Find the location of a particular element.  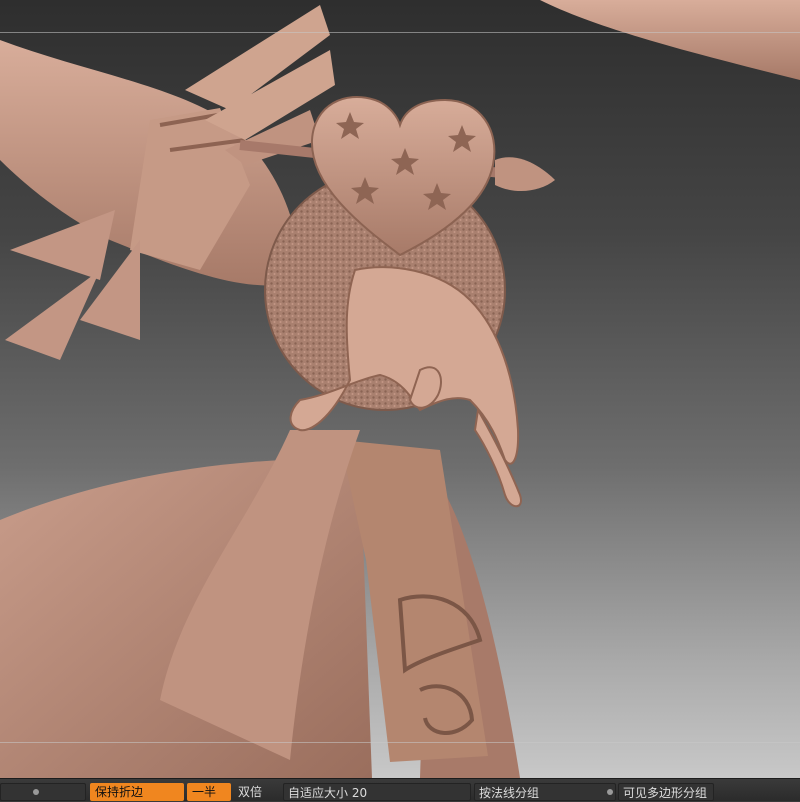

adaptive-size-slider: 自适应大小 20 is located at coordinates (377, 792).